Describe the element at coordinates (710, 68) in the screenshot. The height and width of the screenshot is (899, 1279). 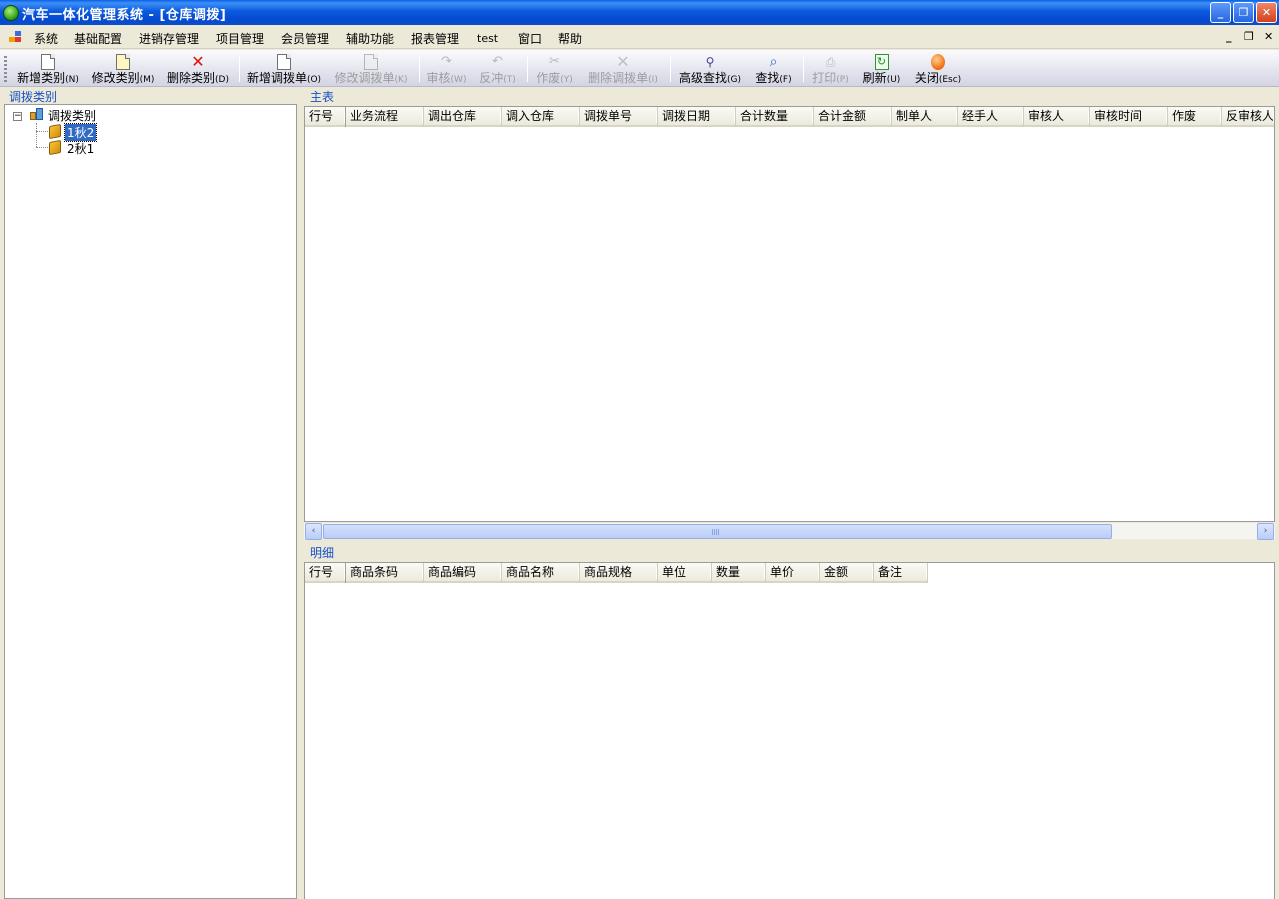
I see `advanced-search-button: ⚲ 高级查找(G)` at that location.